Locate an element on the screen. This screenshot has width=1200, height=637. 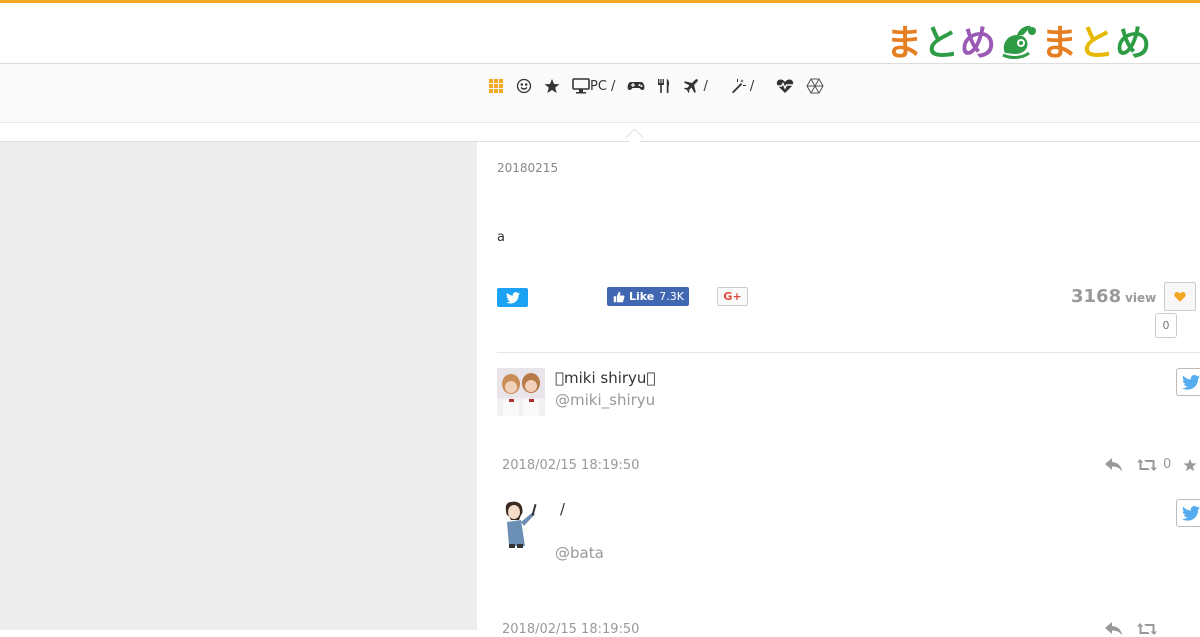
twitter-share-button is located at coordinates (512, 297).